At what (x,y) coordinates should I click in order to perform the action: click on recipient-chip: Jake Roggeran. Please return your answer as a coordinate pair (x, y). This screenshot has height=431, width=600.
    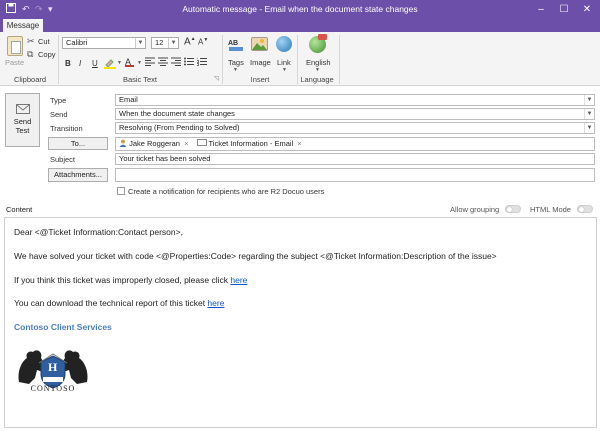
    Looking at the image, I should click on (154, 143).